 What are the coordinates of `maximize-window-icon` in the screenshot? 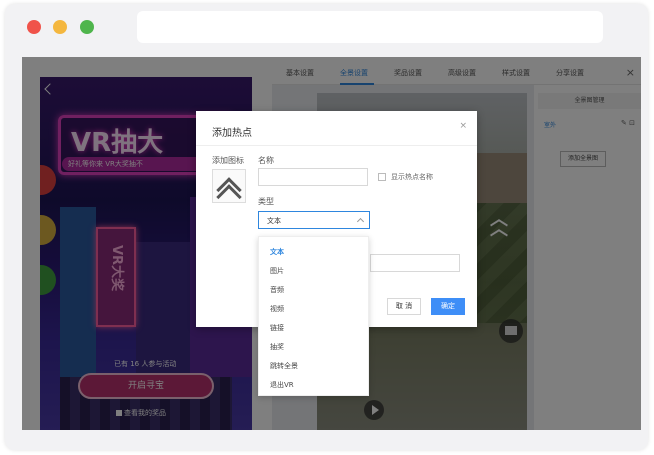 It's located at (87, 27).